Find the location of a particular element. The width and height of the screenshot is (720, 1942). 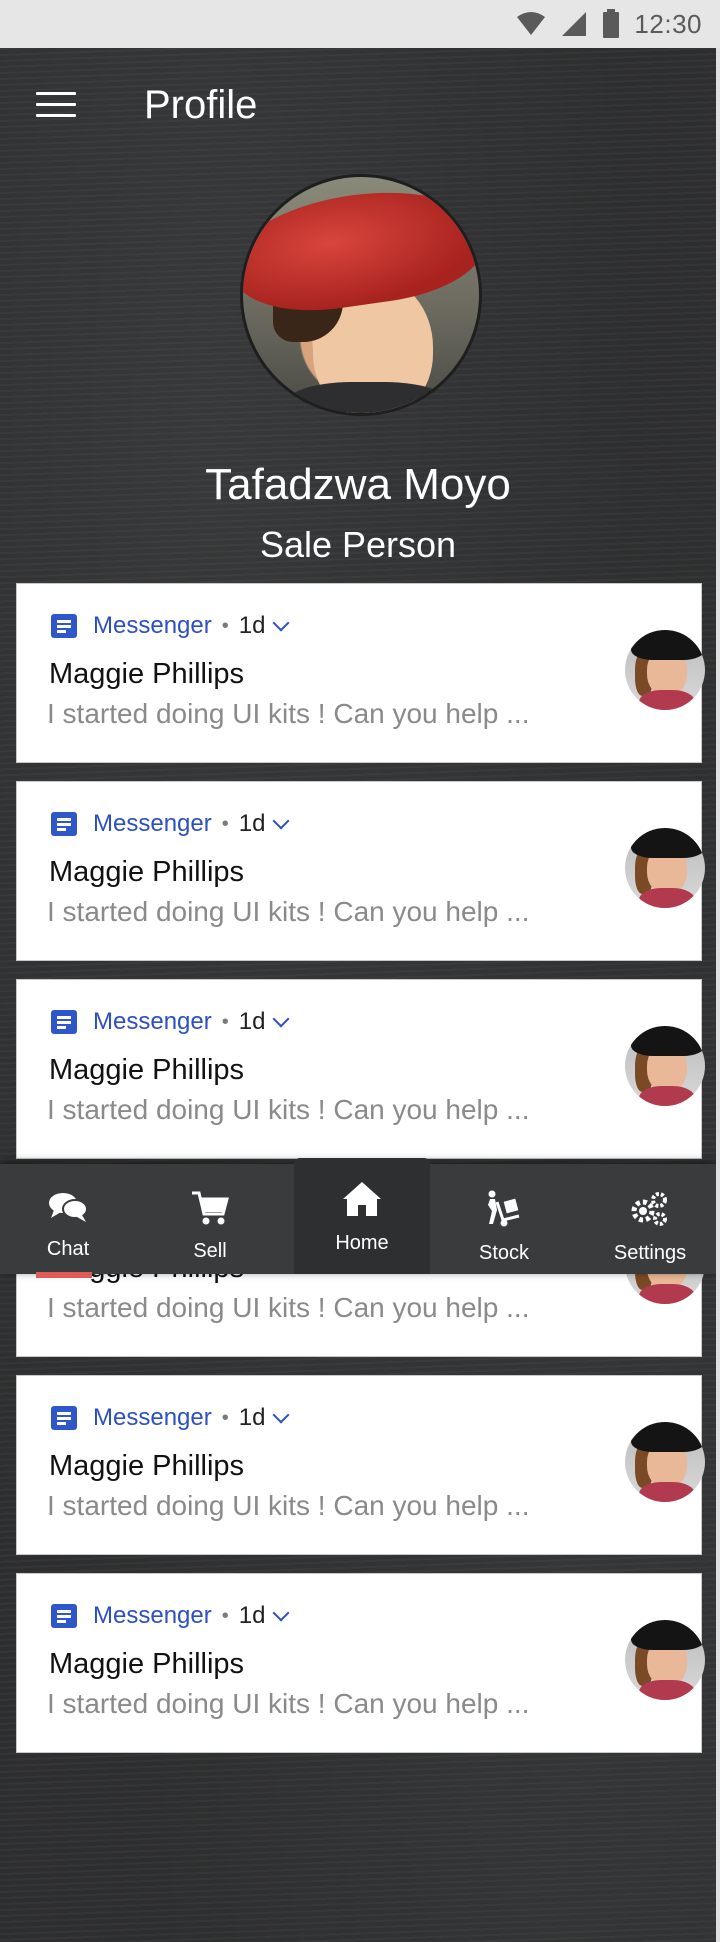

hand-truck-icon is located at coordinates (504, 1213).